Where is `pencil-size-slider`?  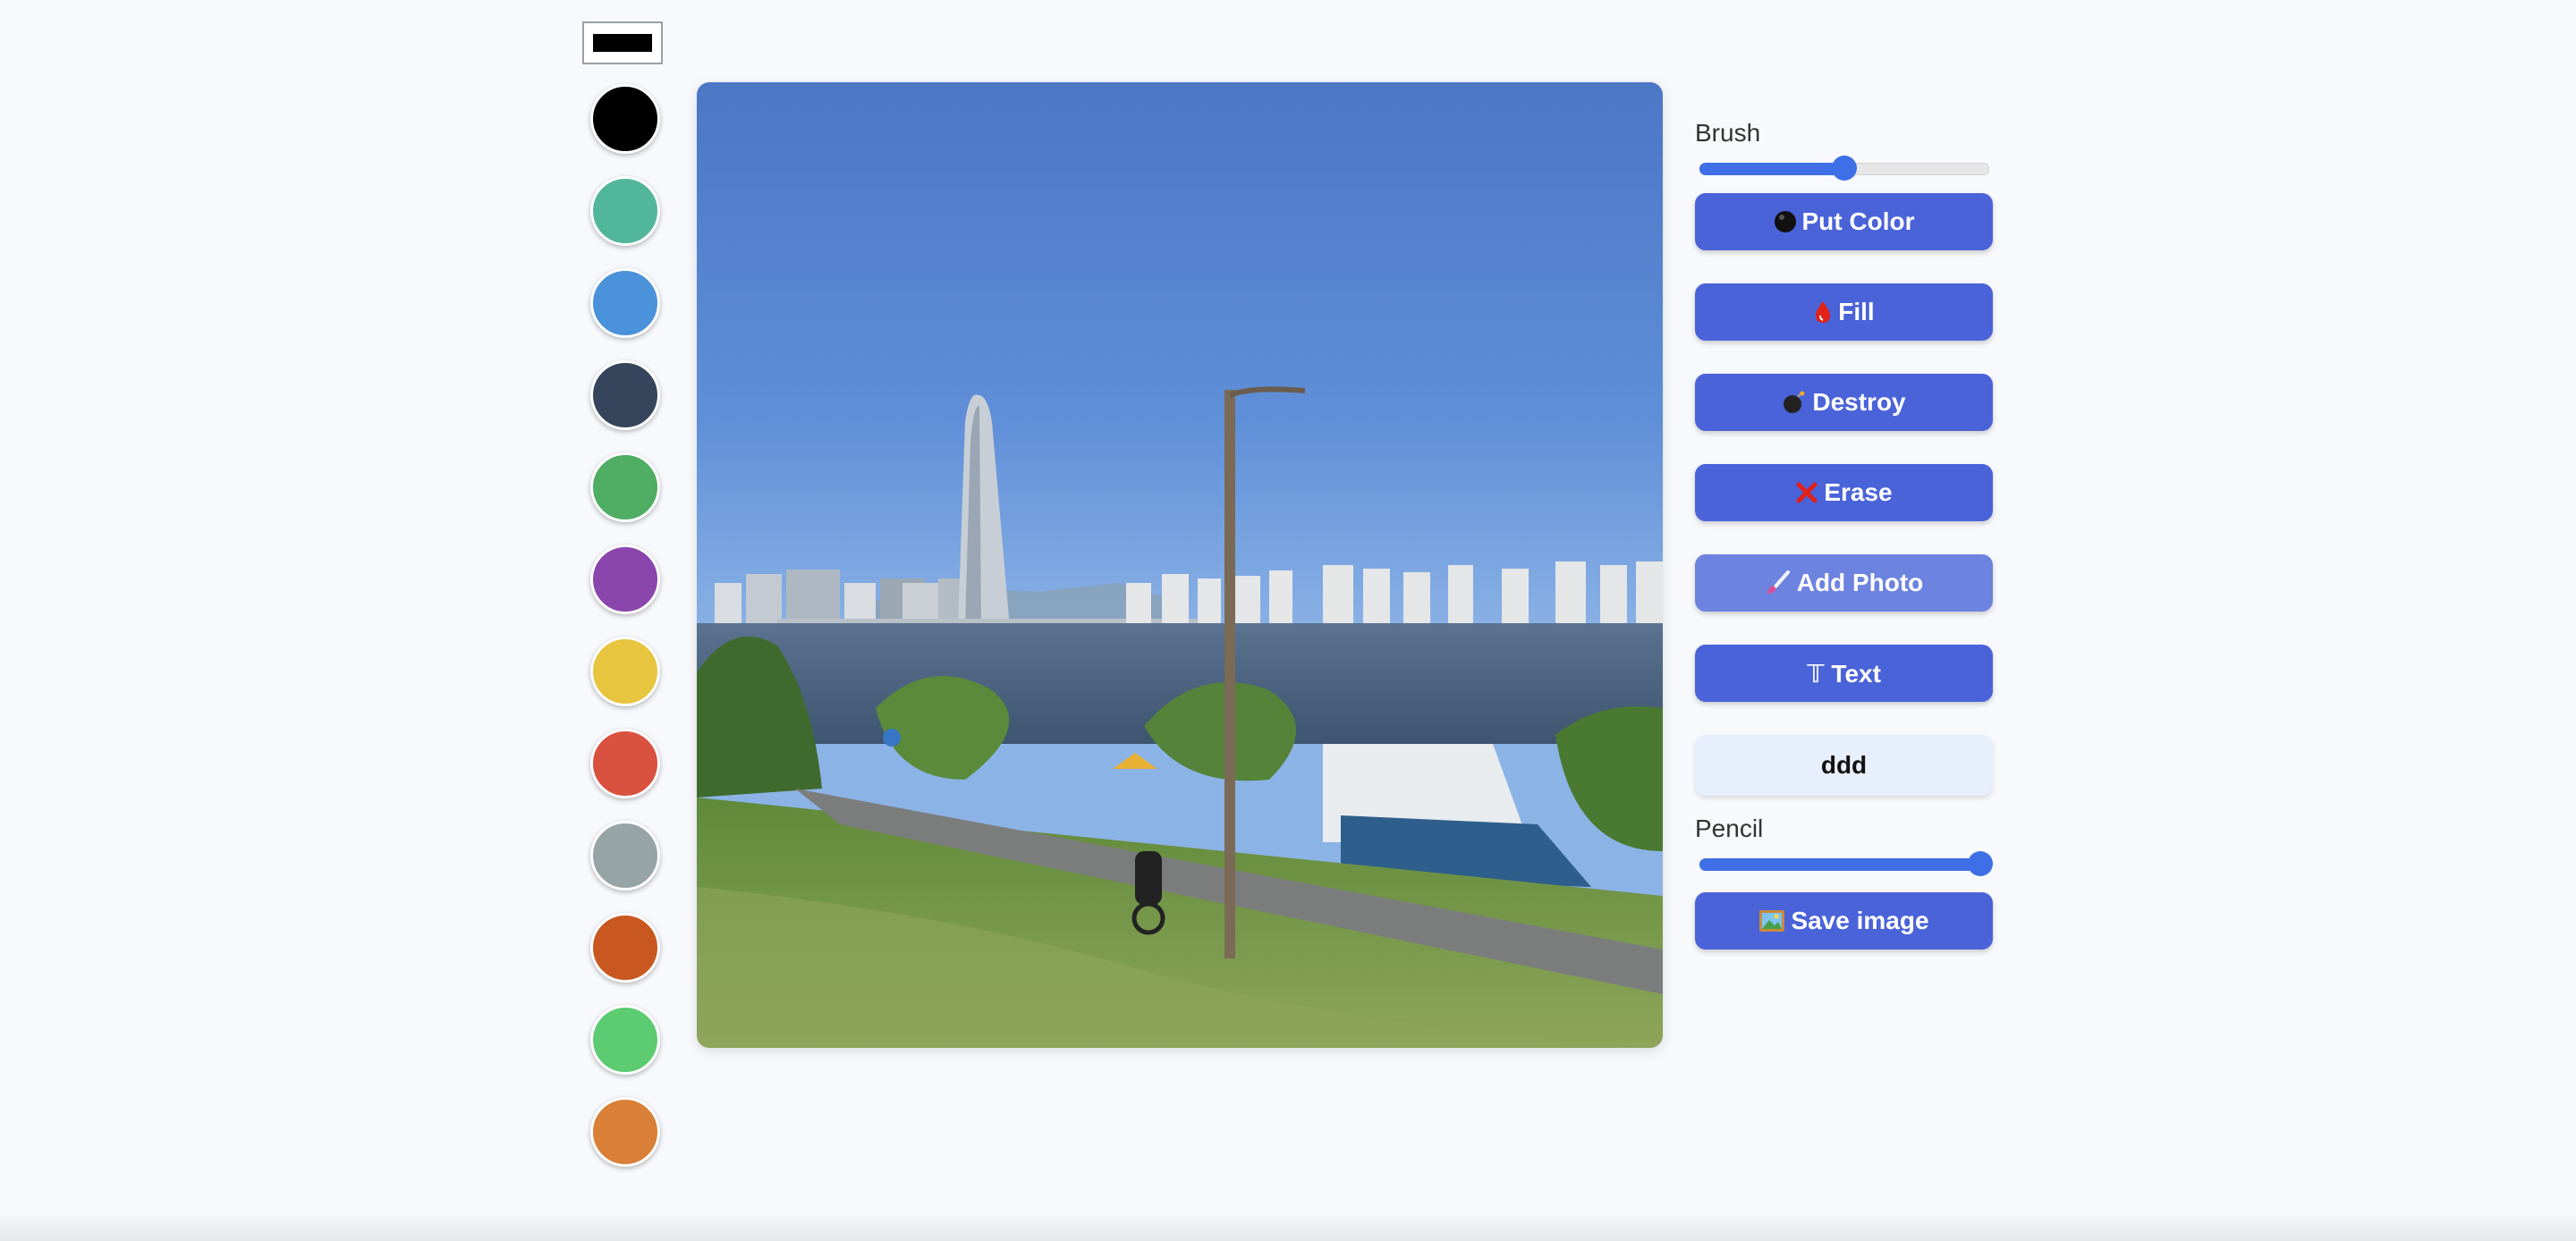 pencil-size-slider is located at coordinates (1844, 864).